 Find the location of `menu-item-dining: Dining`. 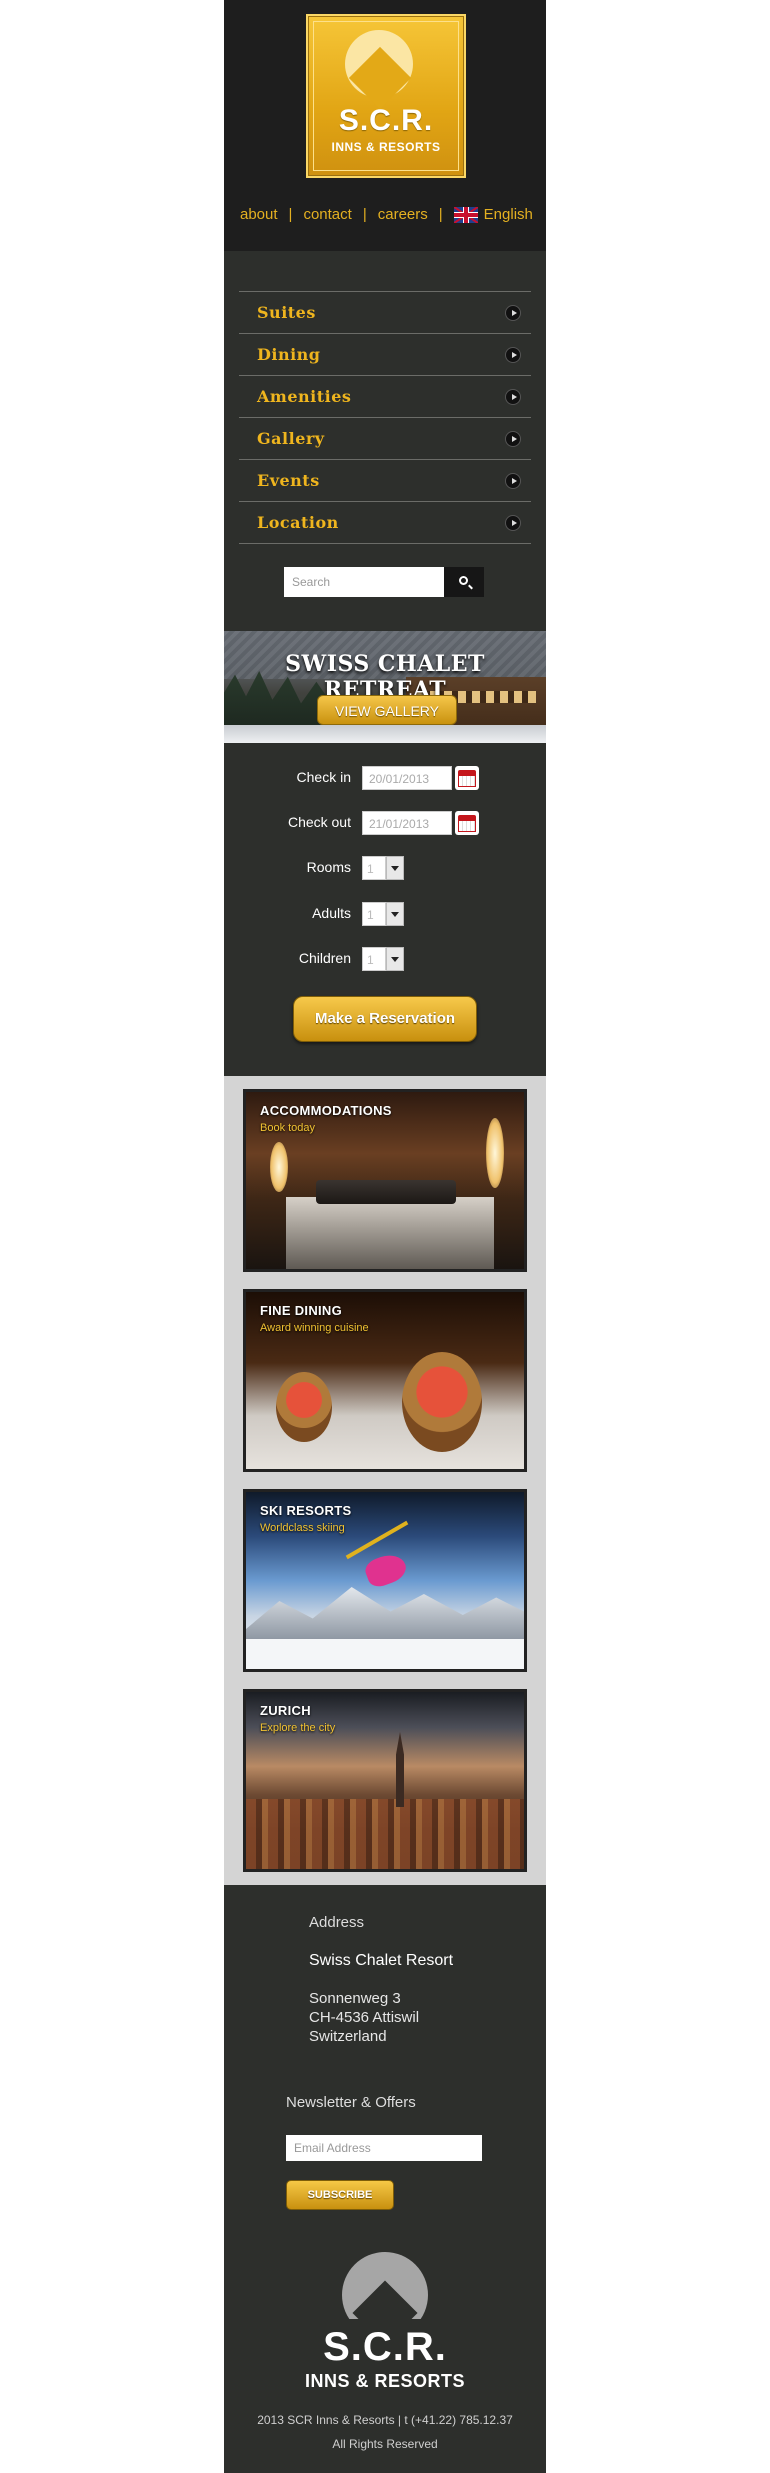

menu-item-dining: Dining is located at coordinates (385, 355).